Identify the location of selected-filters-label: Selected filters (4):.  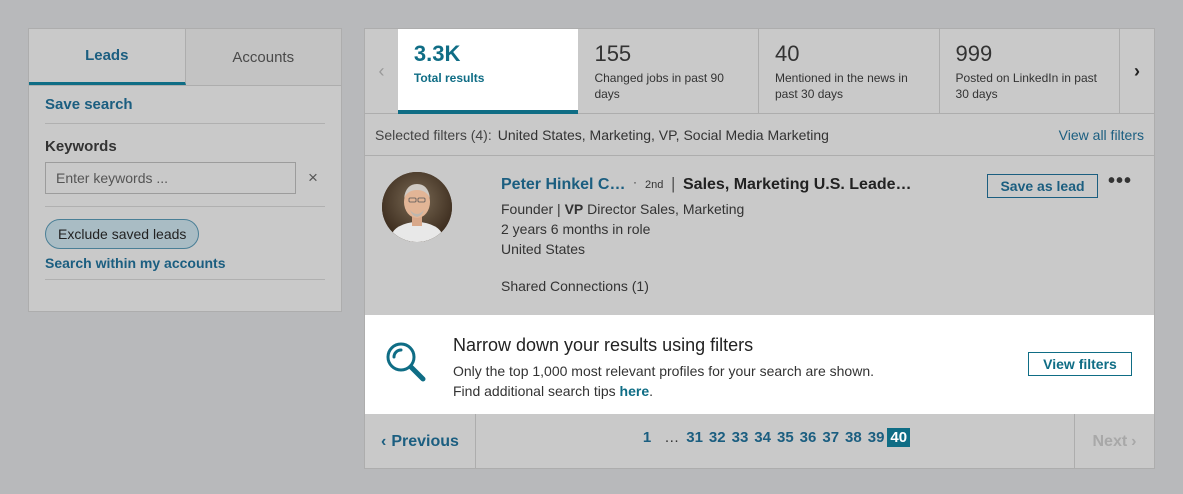
(433, 134).